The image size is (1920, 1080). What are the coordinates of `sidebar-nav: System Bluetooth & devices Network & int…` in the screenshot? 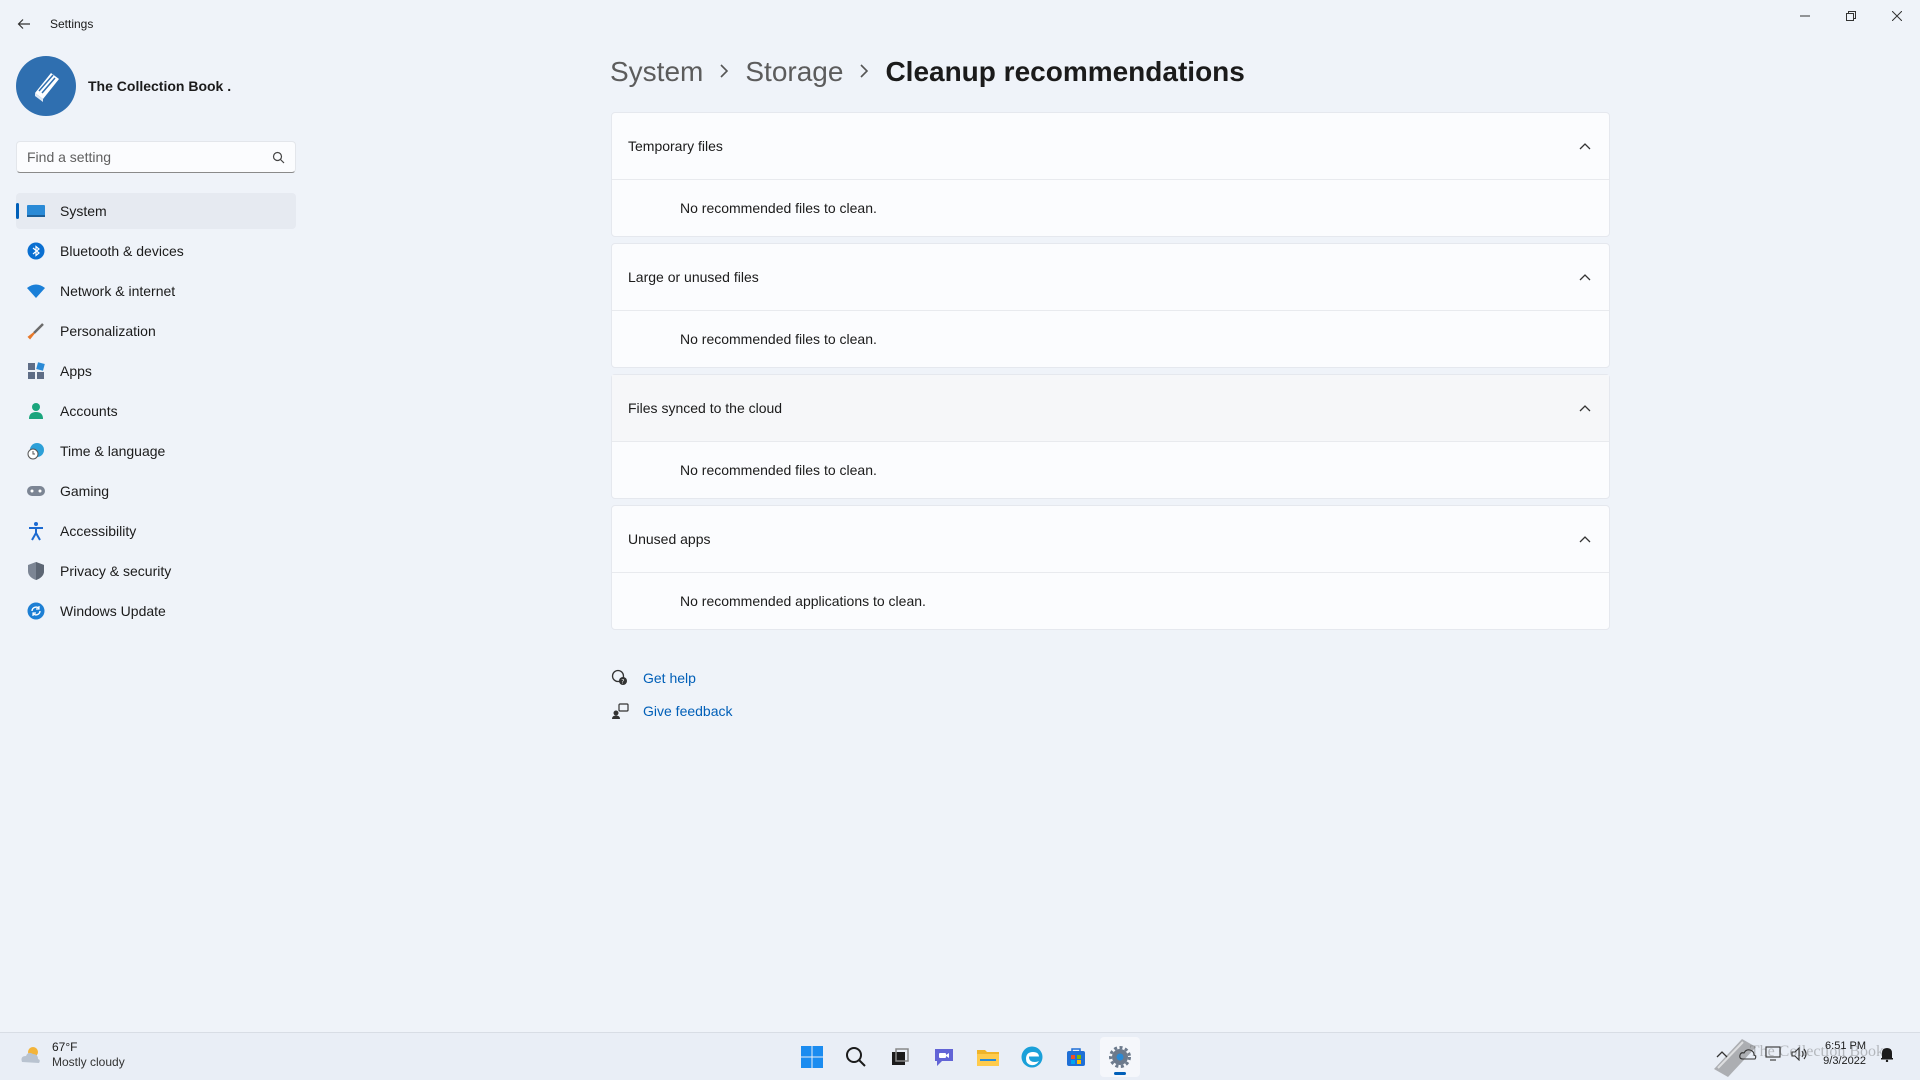 It's located at (156, 413).